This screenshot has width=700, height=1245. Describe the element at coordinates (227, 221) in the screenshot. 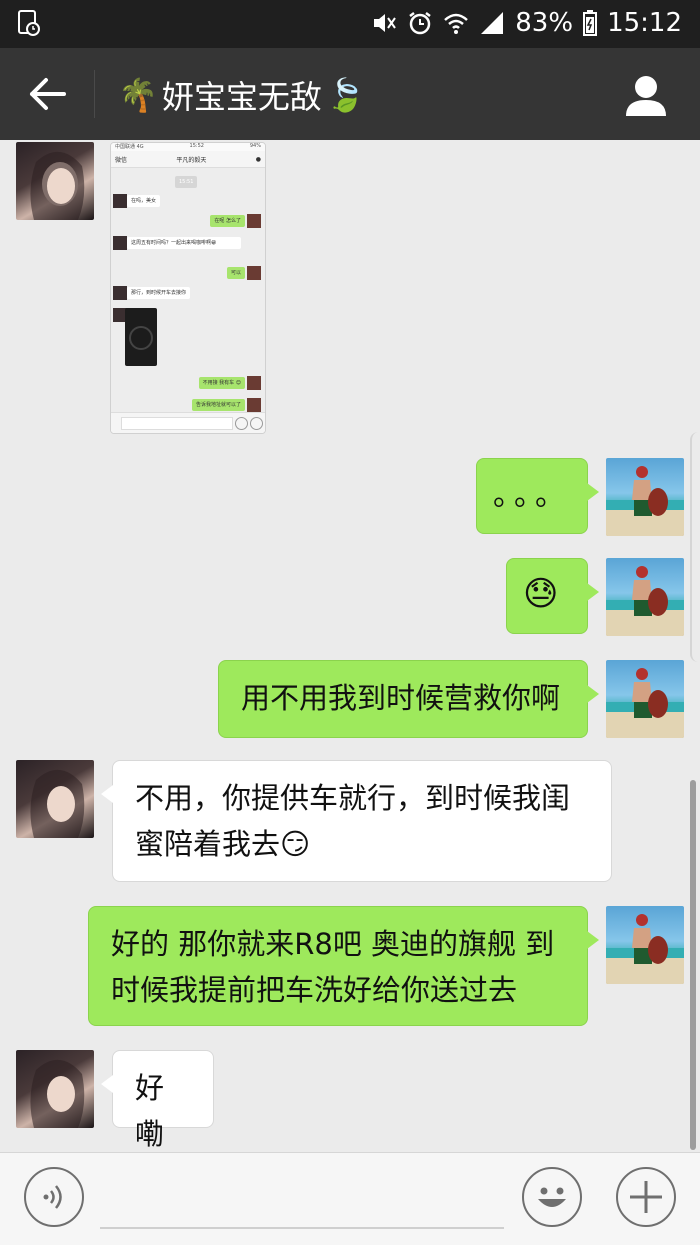

I see `img-message: 在呢 怎么了` at that location.